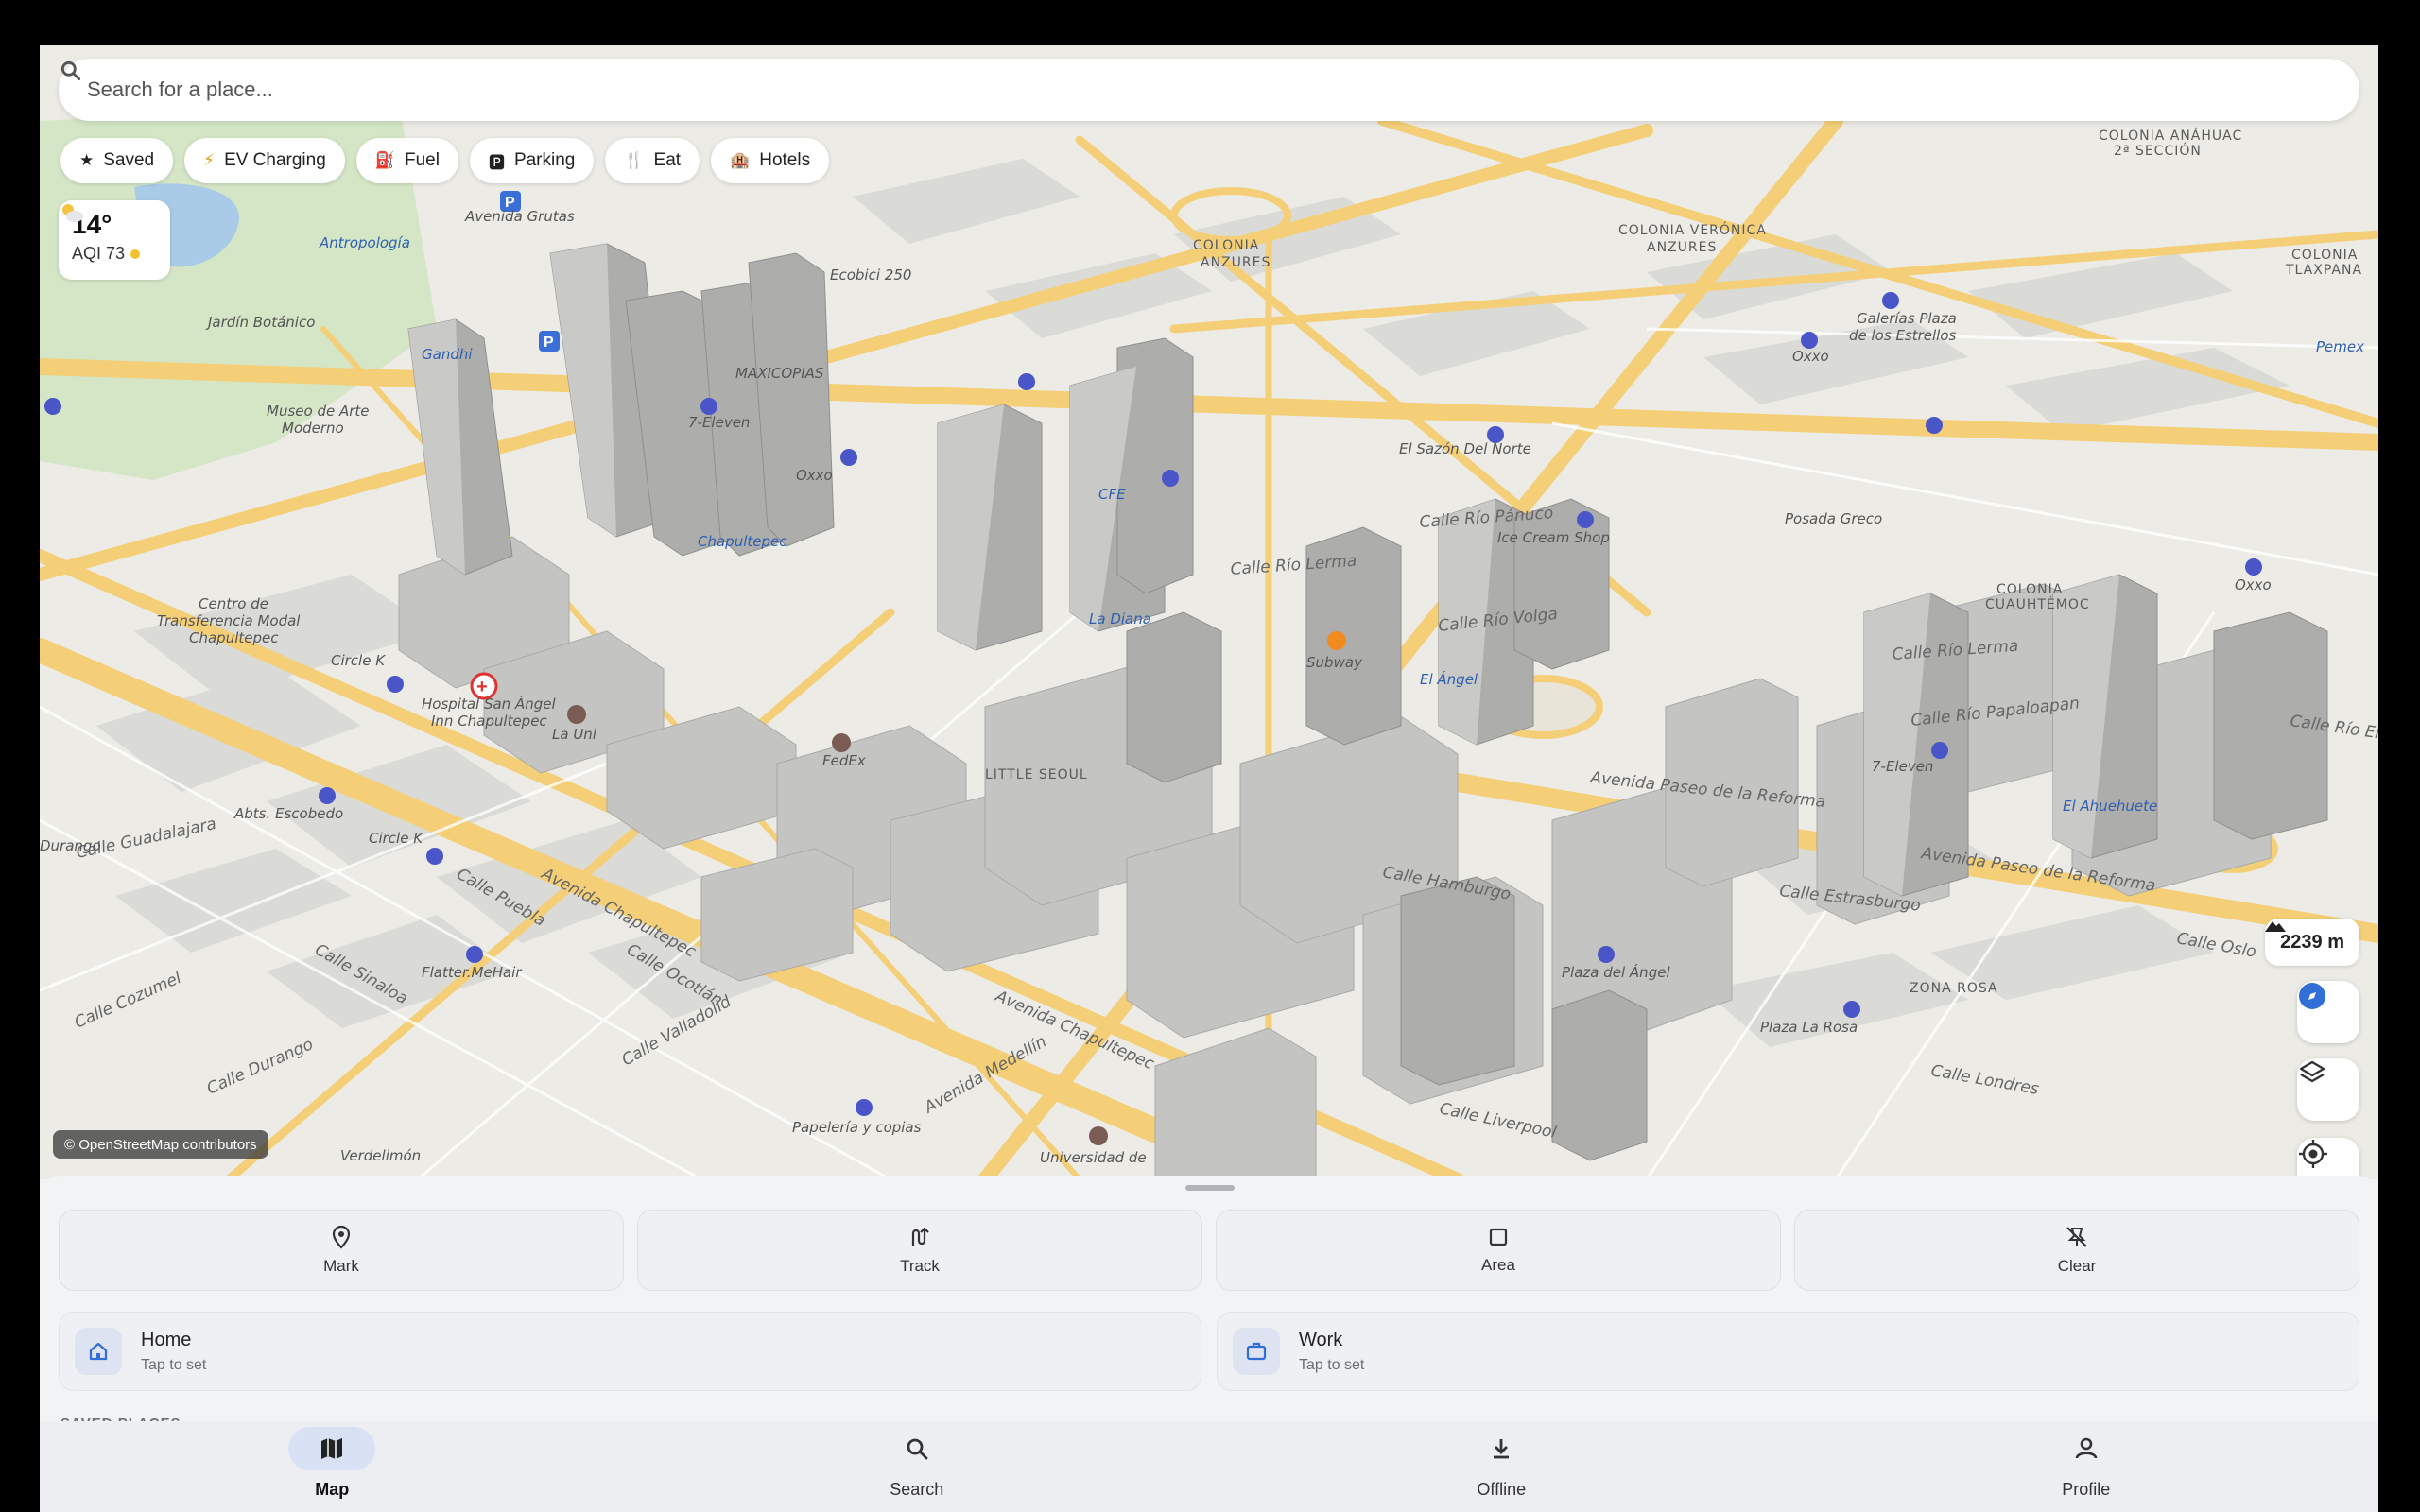 The width and height of the screenshot is (2420, 1512). Describe the element at coordinates (938, 89) in the screenshot. I see `search-input` at that location.